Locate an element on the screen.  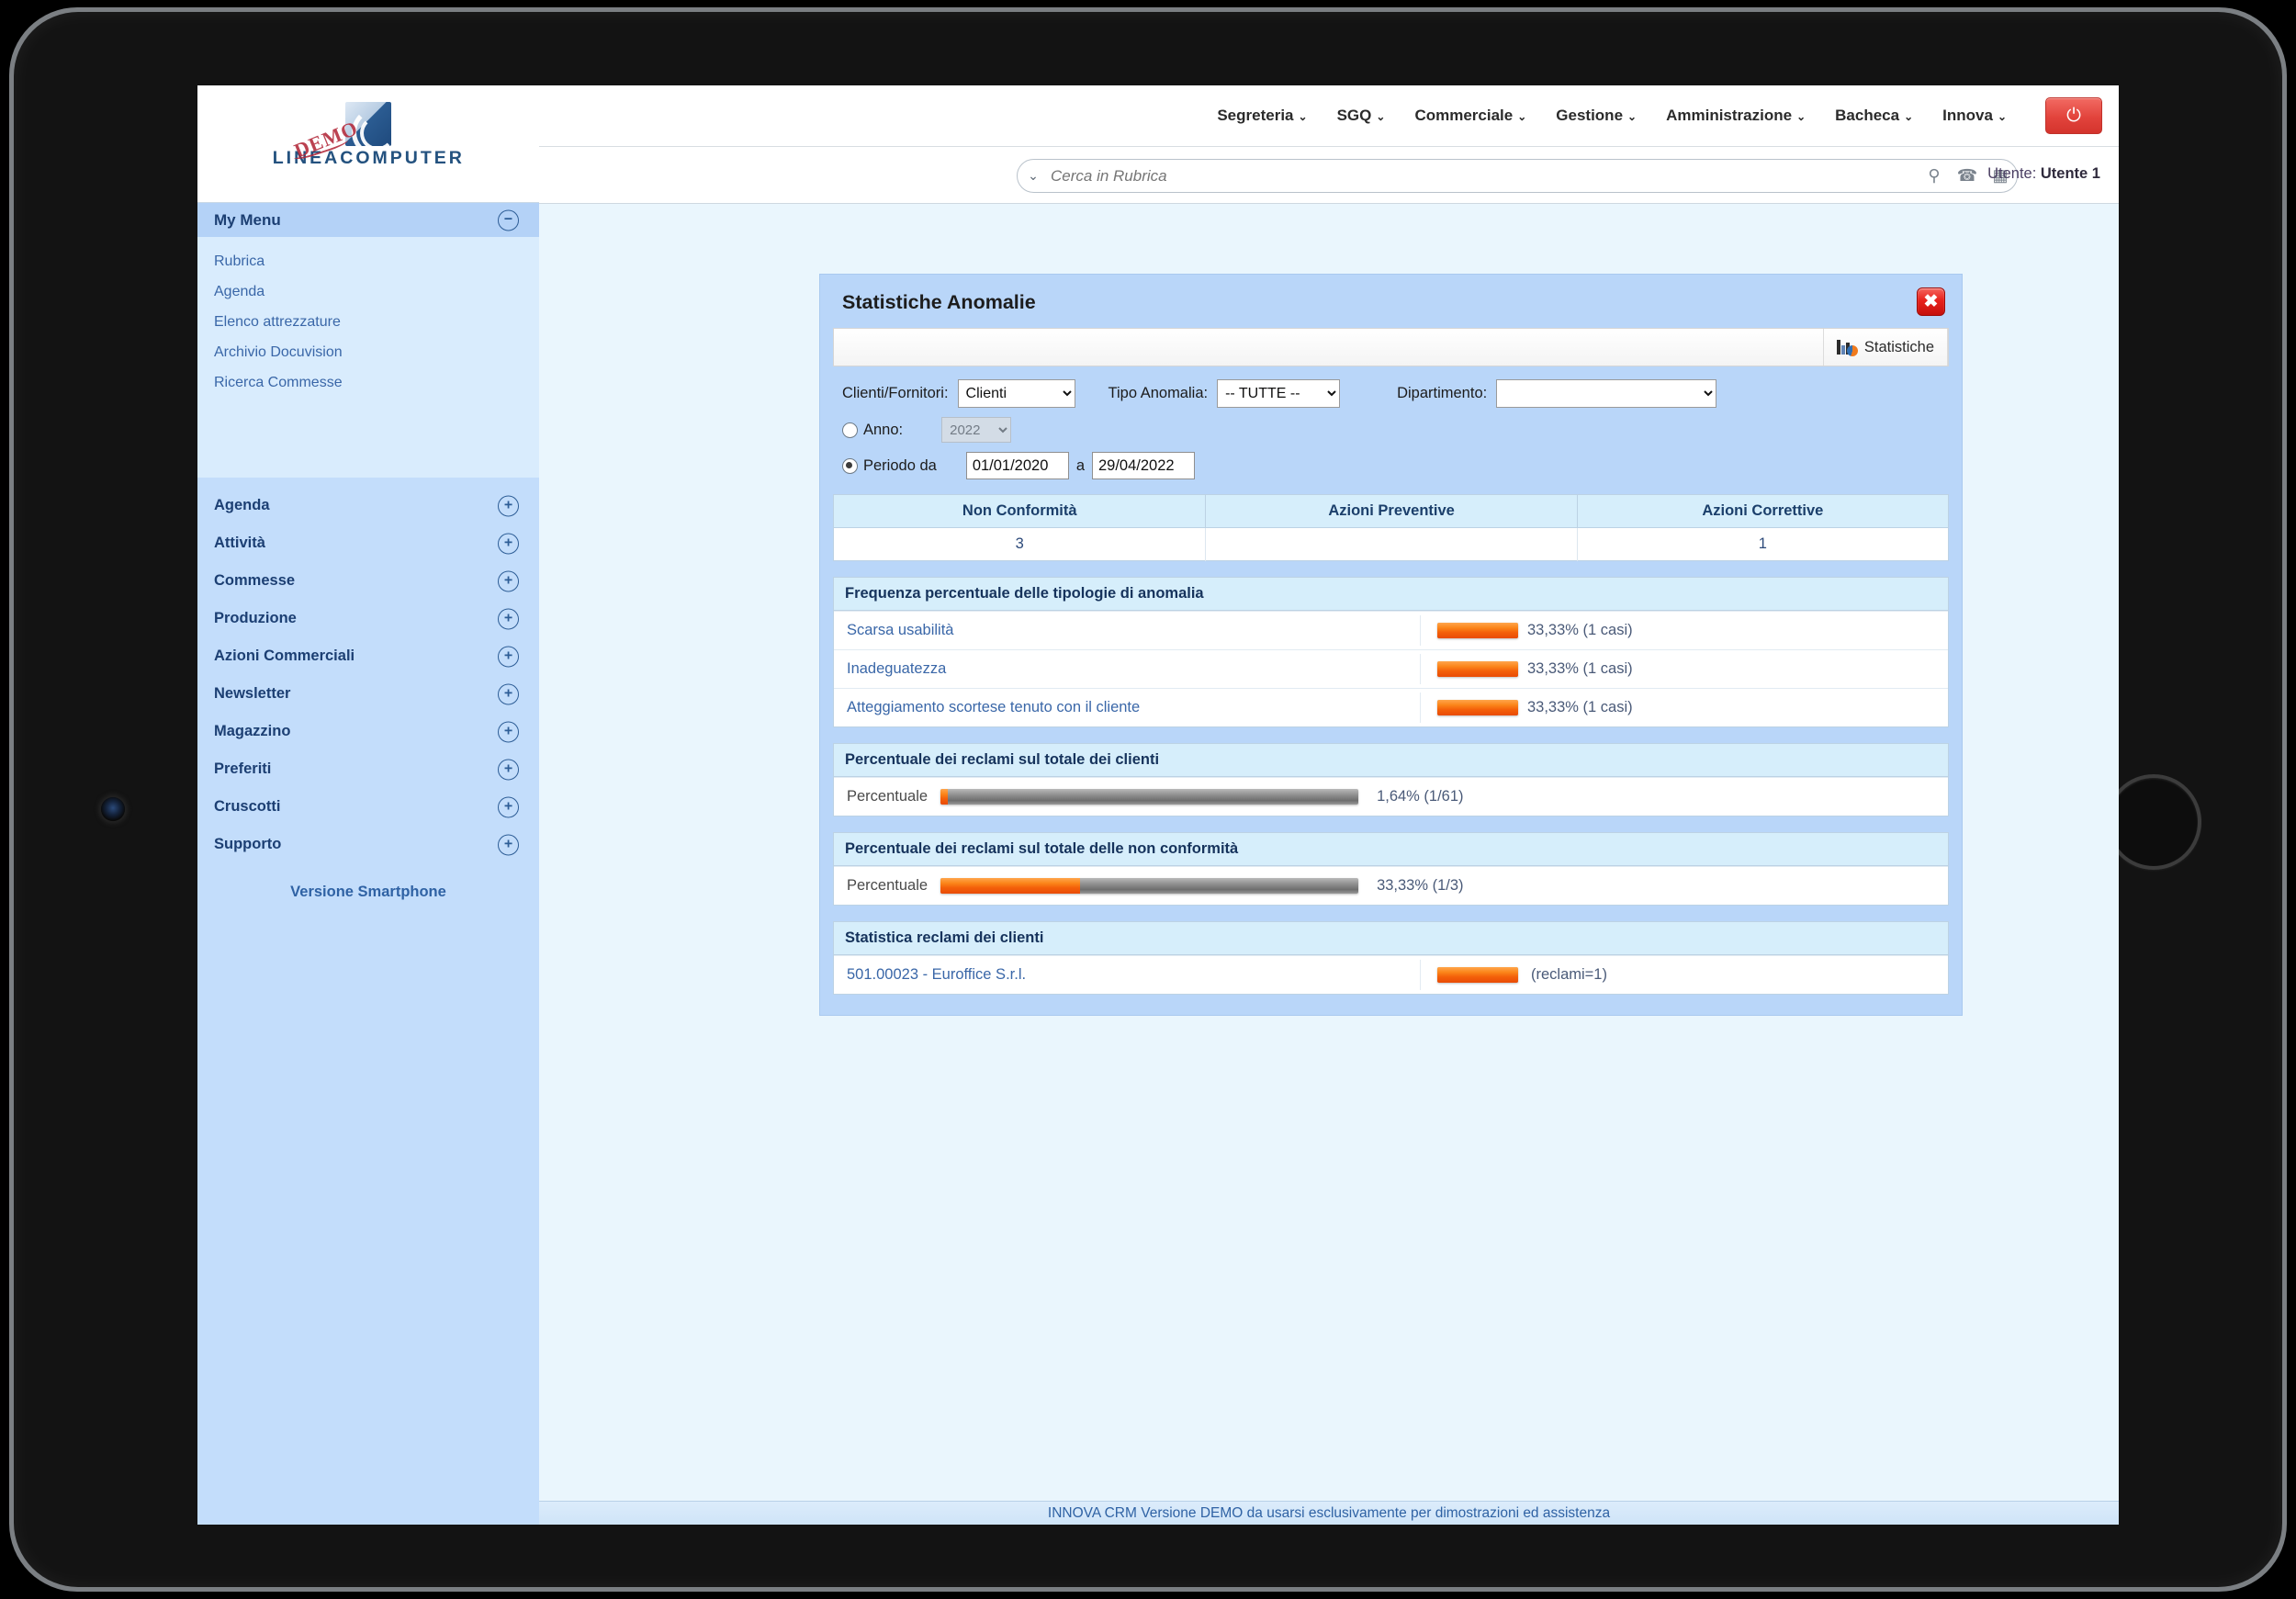
nav-label: Bacheca is located at coordinates (1867, 115).